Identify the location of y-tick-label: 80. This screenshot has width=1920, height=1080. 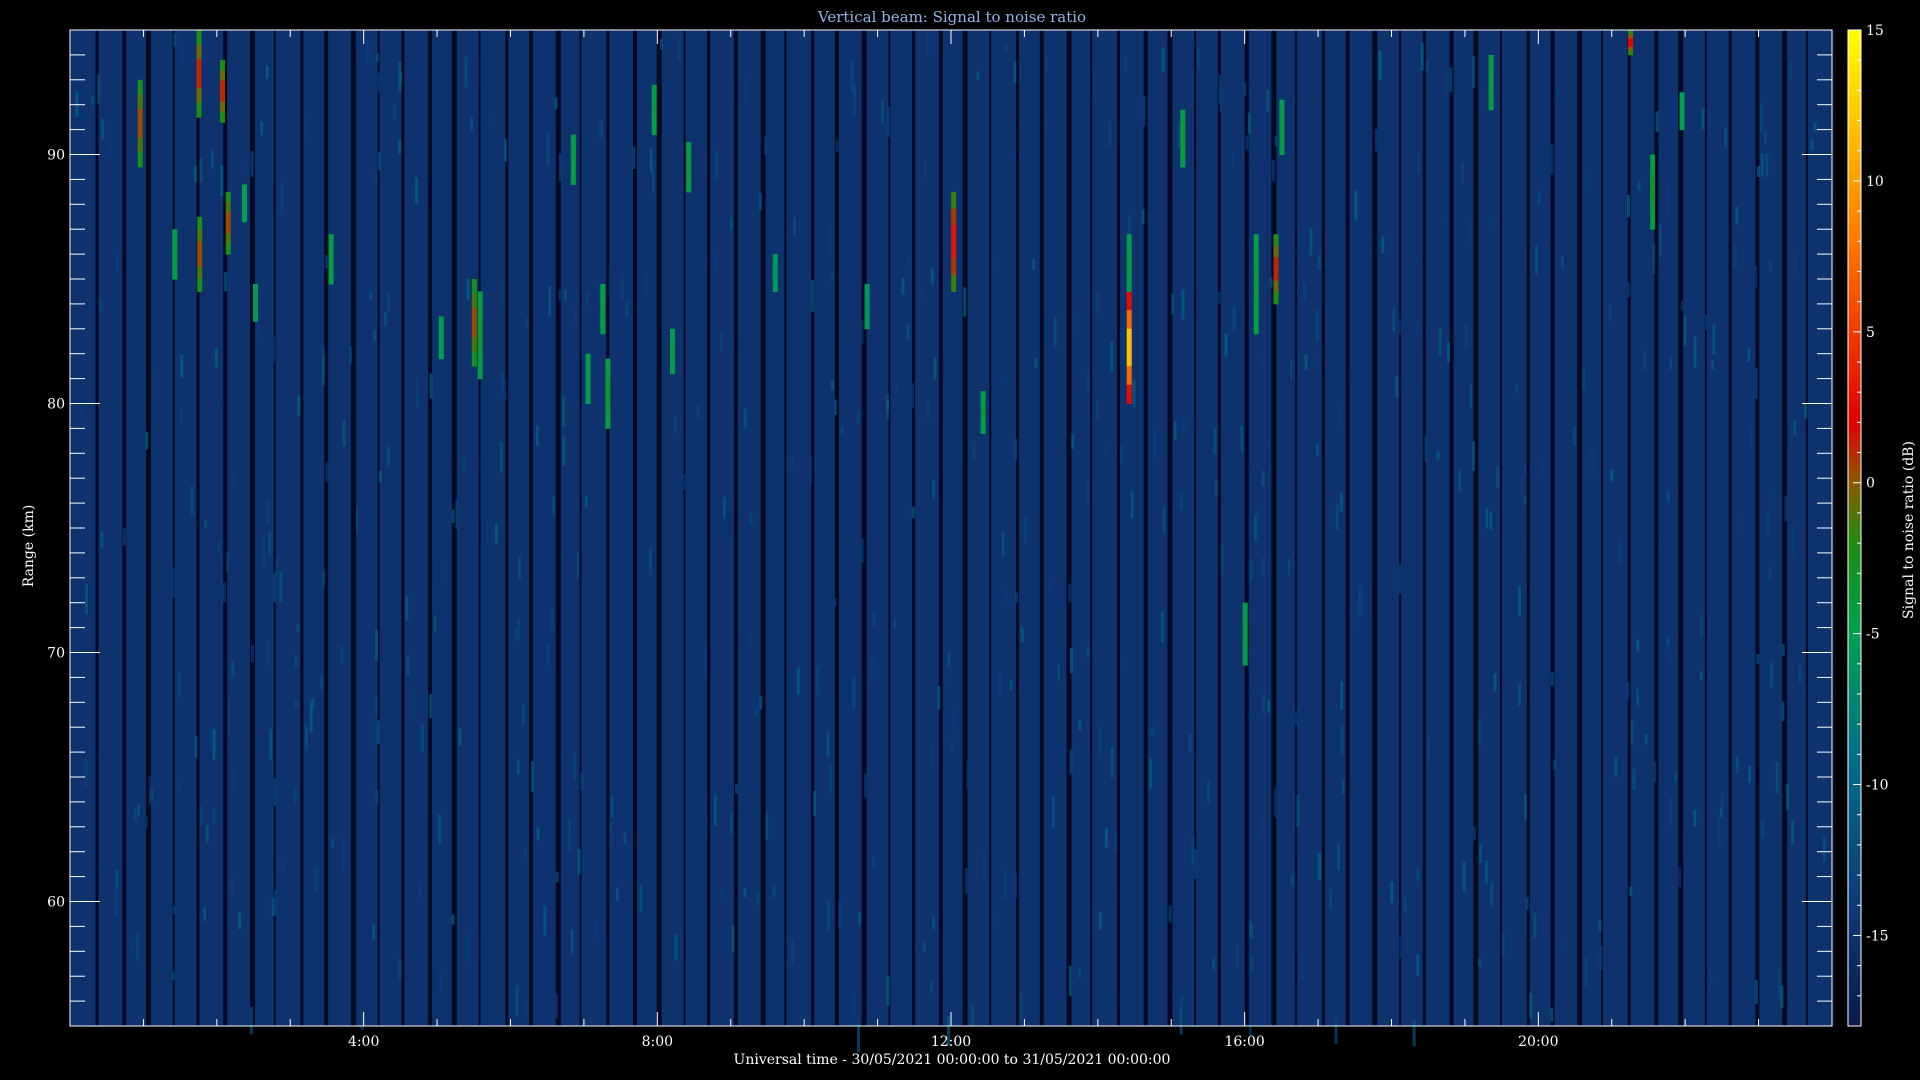
(56, 405).